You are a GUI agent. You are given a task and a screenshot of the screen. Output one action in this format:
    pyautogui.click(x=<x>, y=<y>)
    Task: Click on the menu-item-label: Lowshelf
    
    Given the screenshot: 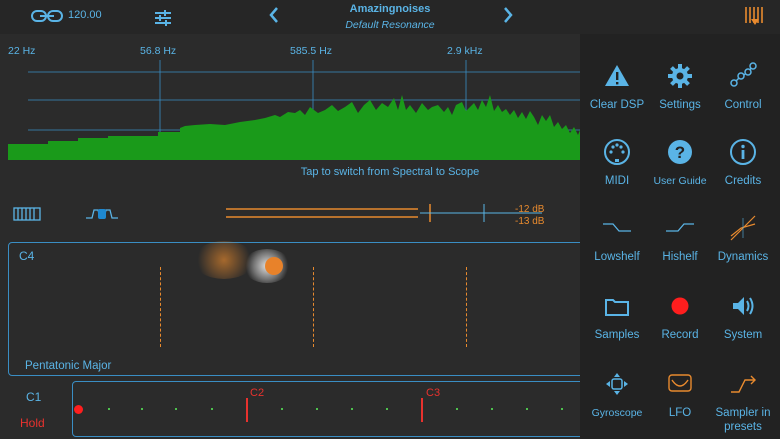 What is the action you would take?
    pyautogui.click(x=617, y=257)
    